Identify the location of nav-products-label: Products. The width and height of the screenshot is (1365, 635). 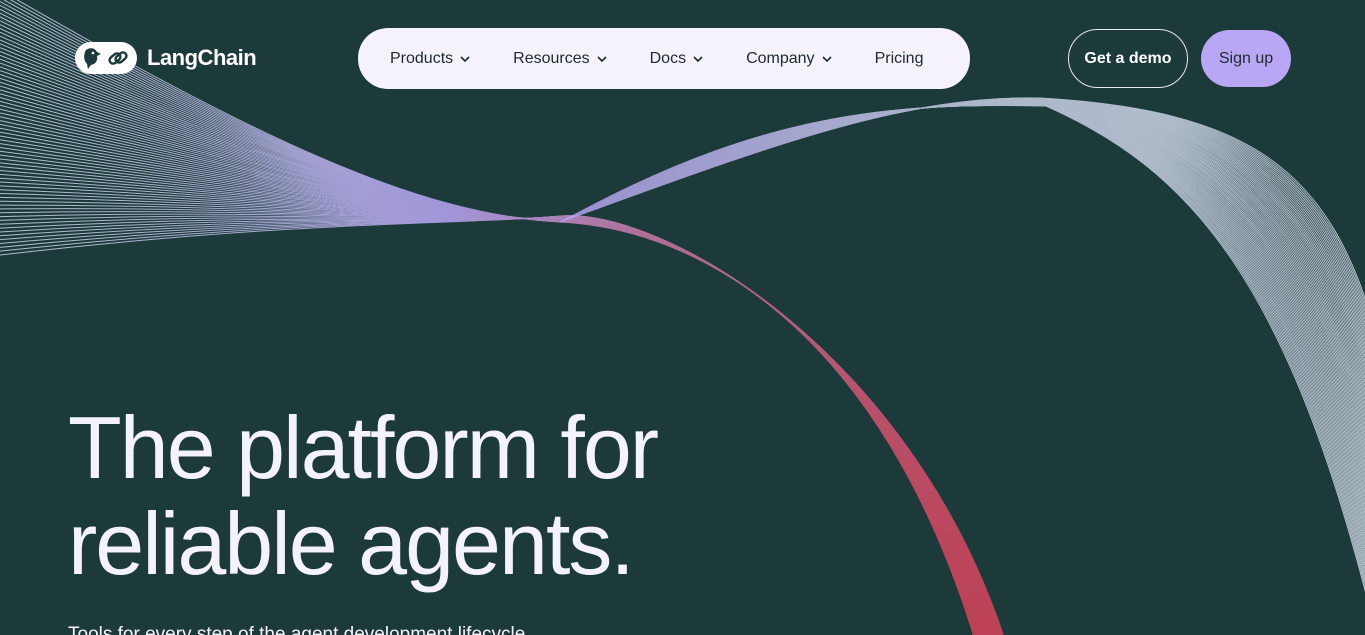
(422, 58).